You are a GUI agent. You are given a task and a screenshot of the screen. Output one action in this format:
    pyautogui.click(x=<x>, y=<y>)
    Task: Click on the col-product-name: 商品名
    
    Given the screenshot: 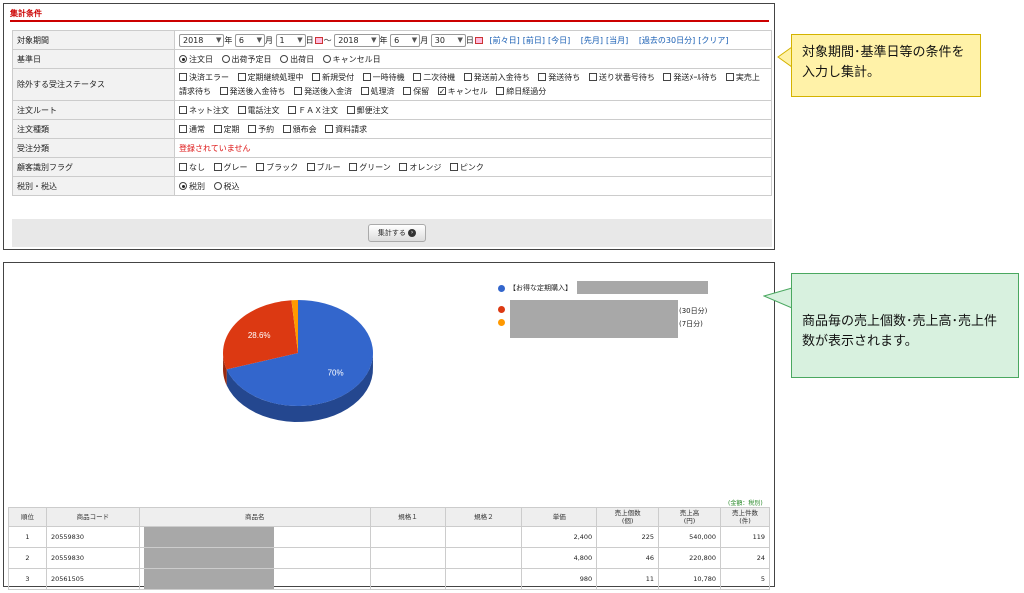 What is the action you would take?
    pyautogui.click(x=254, y=517)
    